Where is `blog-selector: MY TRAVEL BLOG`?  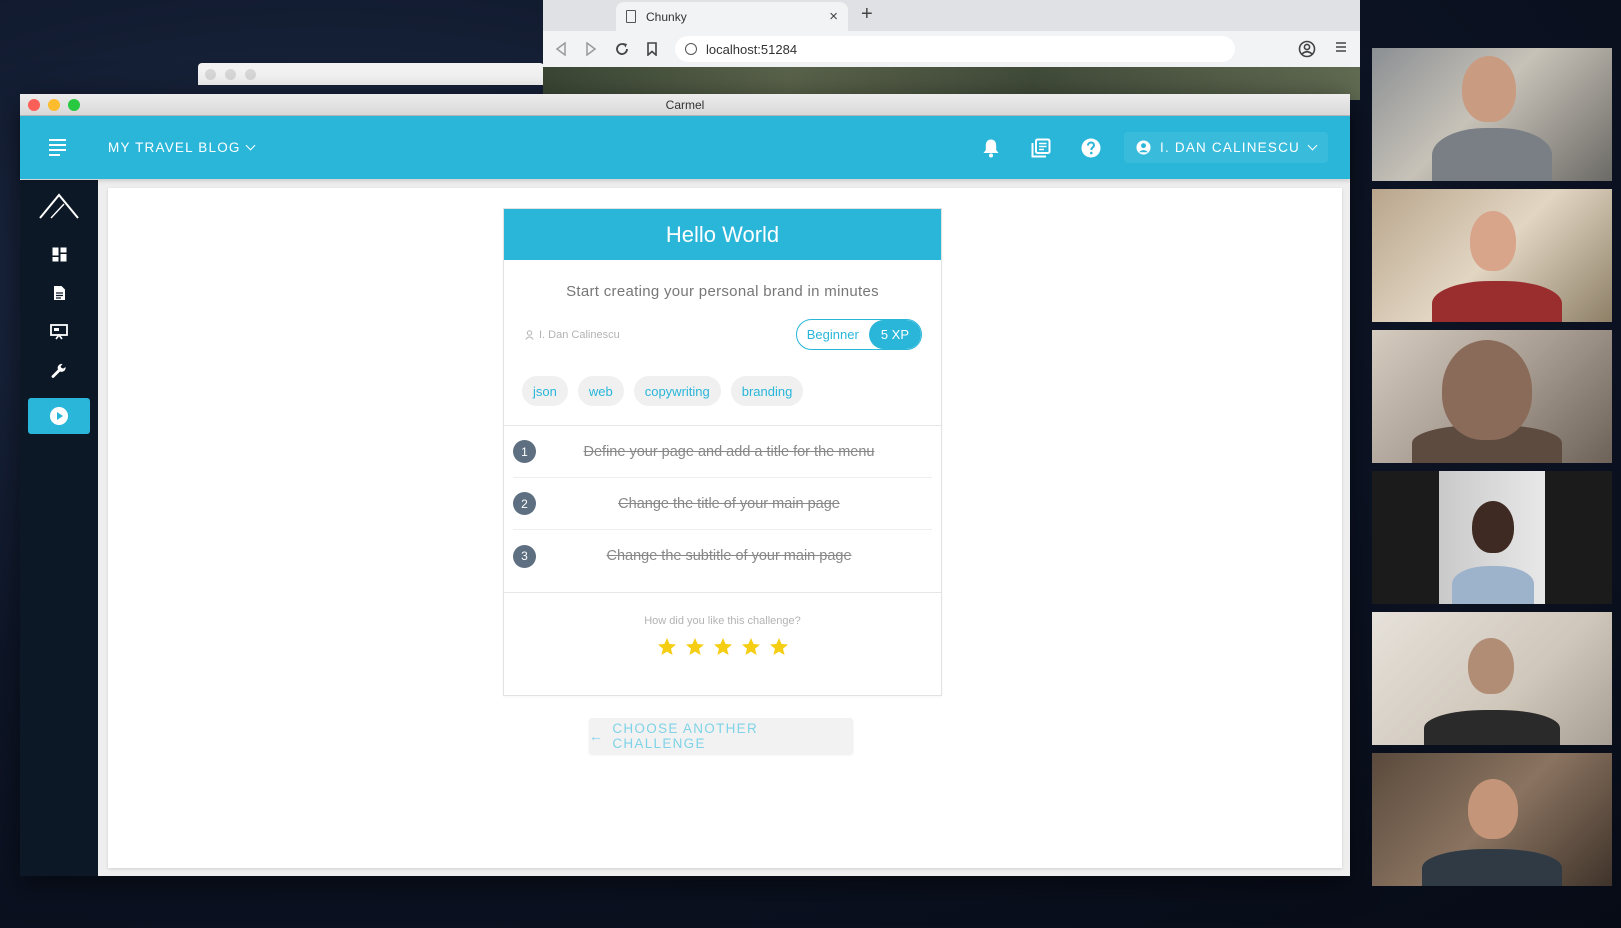 blog-selector: MY TRAVEL BLOG is located at coordinates (182, 147).